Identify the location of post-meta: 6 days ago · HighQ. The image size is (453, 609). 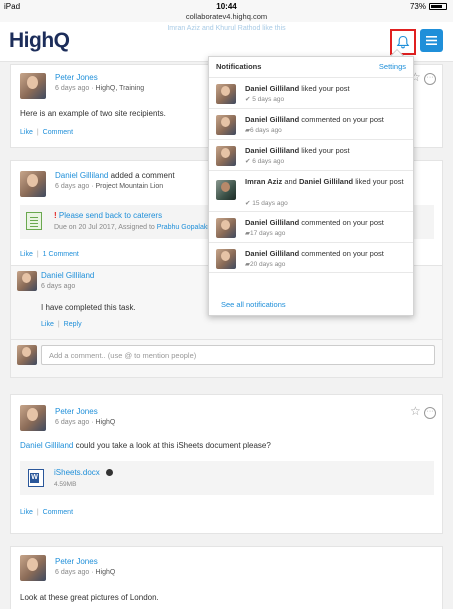
(85, 422).